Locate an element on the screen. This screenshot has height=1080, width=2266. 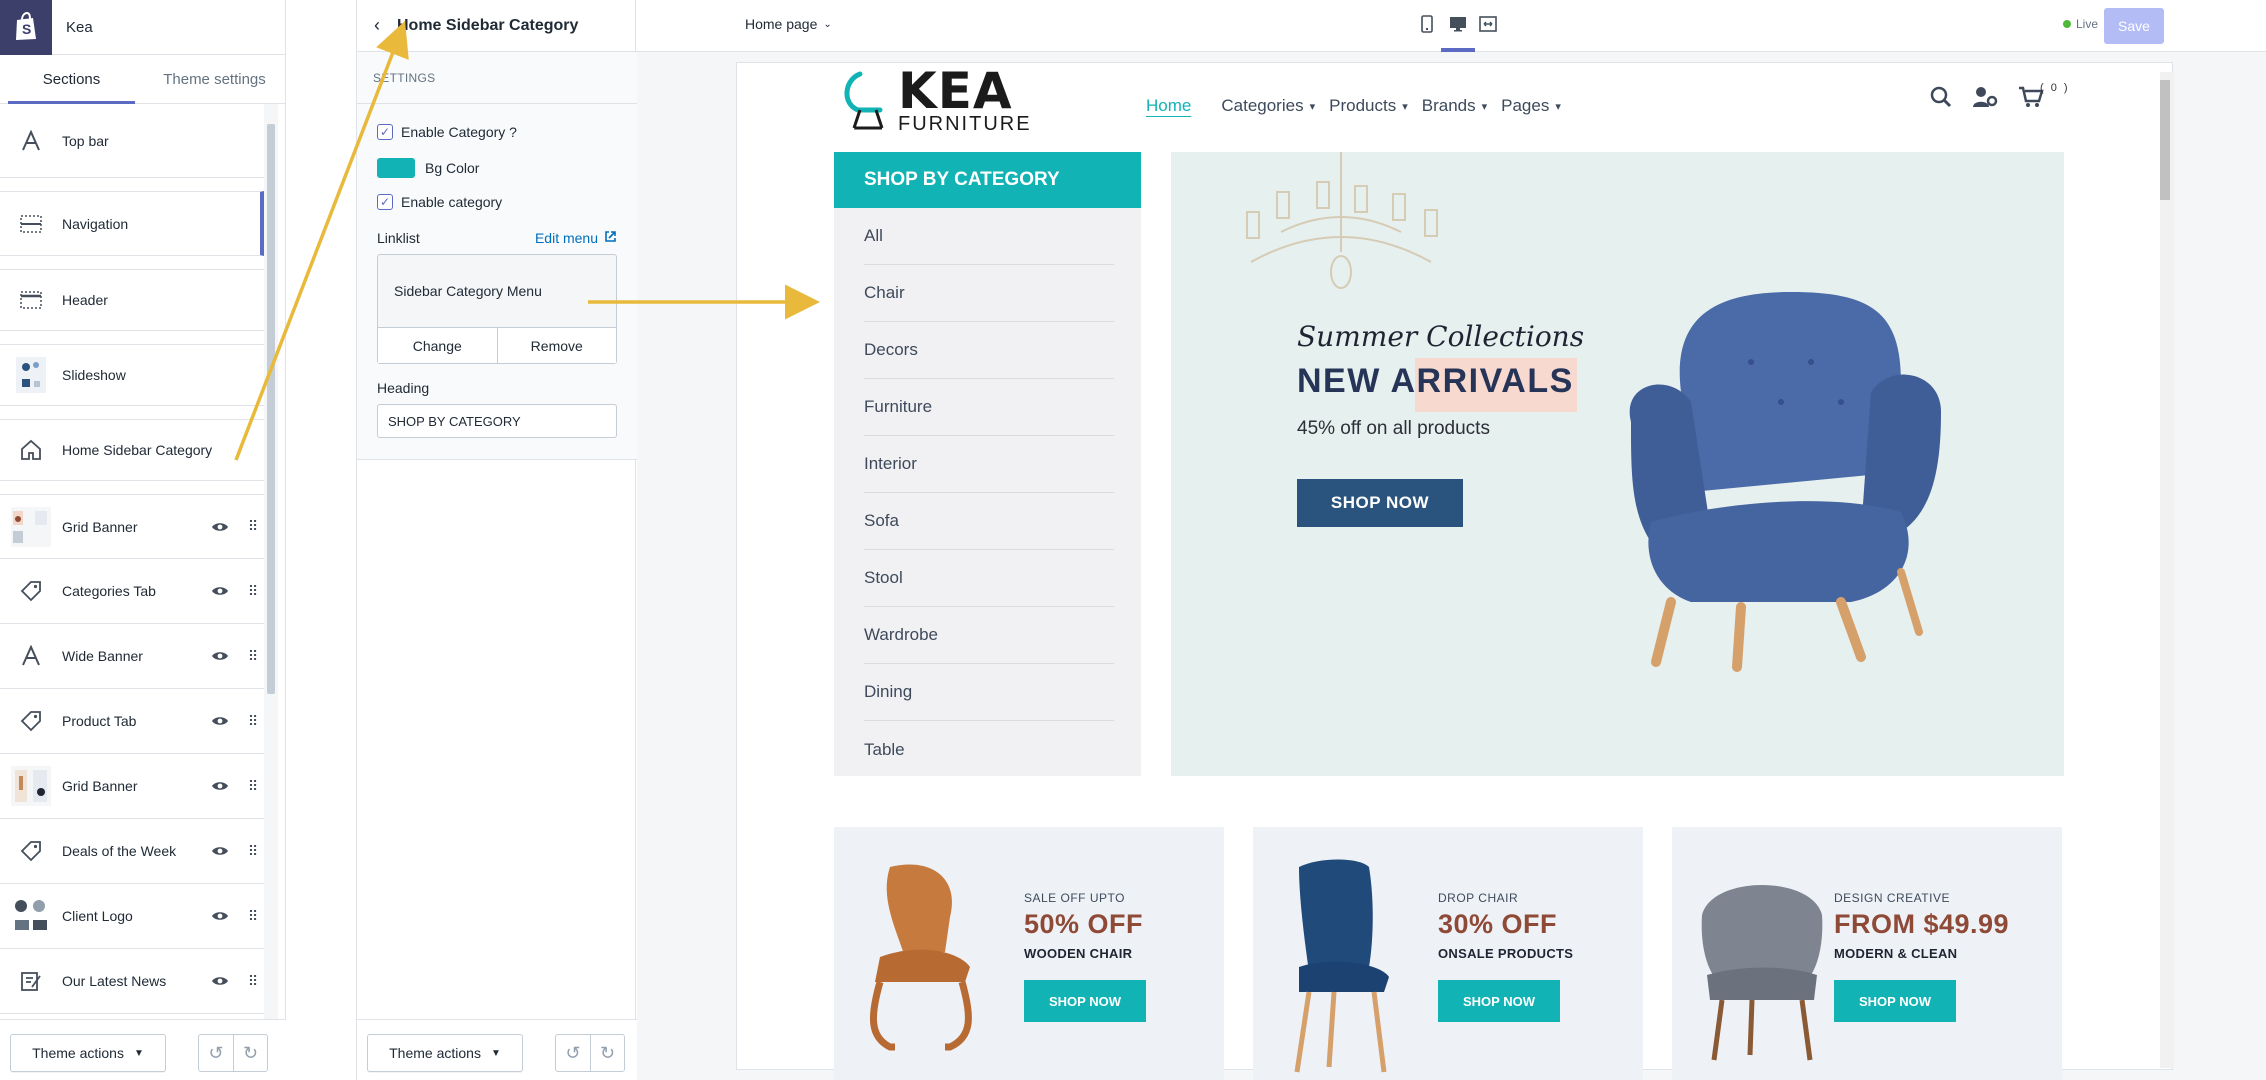
preview-scrollbar is located at coordinates (2167, 570).